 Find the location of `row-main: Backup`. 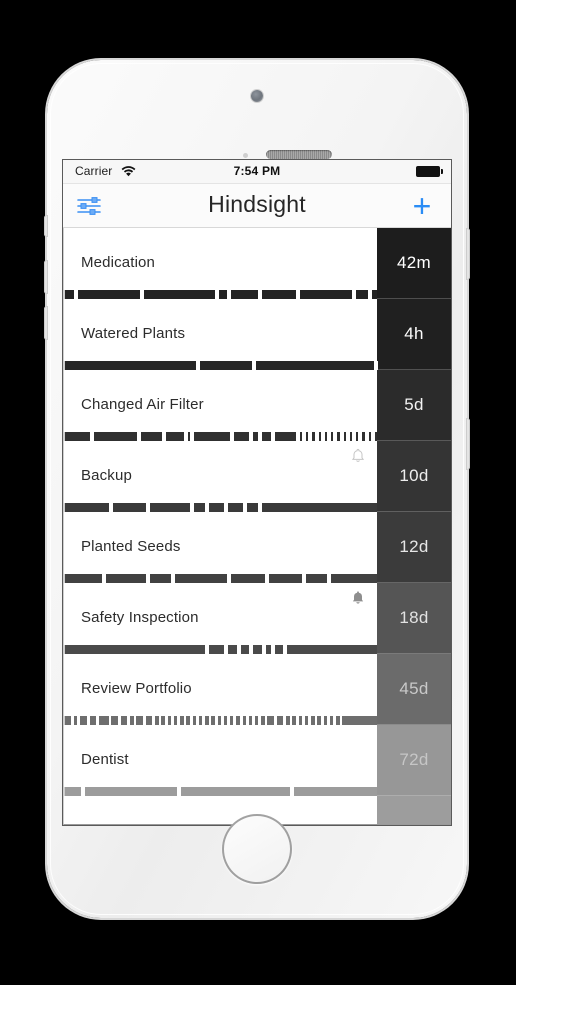

row-main: Backup is located at coordinates (220, 476).